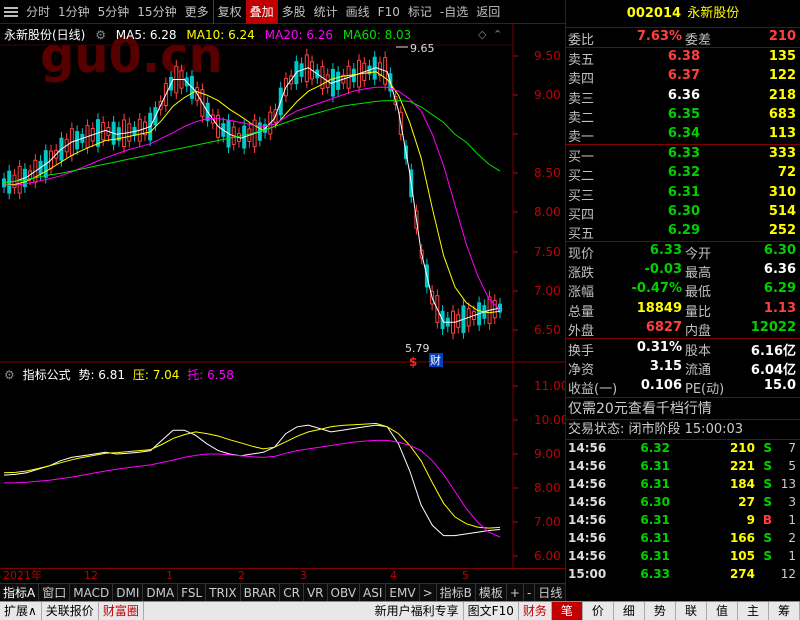 Image resolution: width=800 pixels, height=620 pixels. Describe the element at coordinates (261, 592) in the screenshot. I see `tab-brar: BRAR` at that location.